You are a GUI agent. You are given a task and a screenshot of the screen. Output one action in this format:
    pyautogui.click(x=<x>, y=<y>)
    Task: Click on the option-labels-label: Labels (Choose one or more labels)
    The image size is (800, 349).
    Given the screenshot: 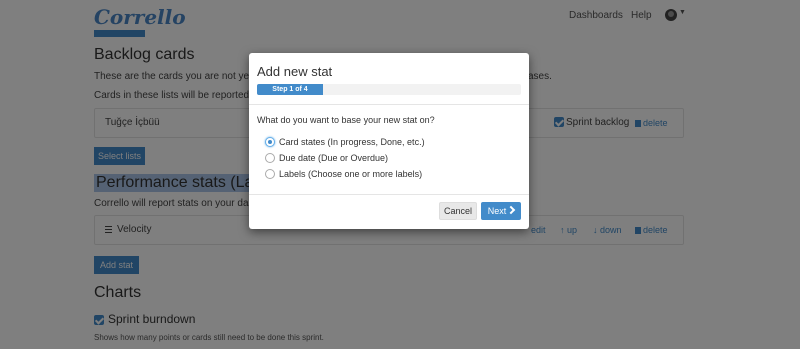 What is the action you would take?
    pyautogui.click(x=350, y=174)
    